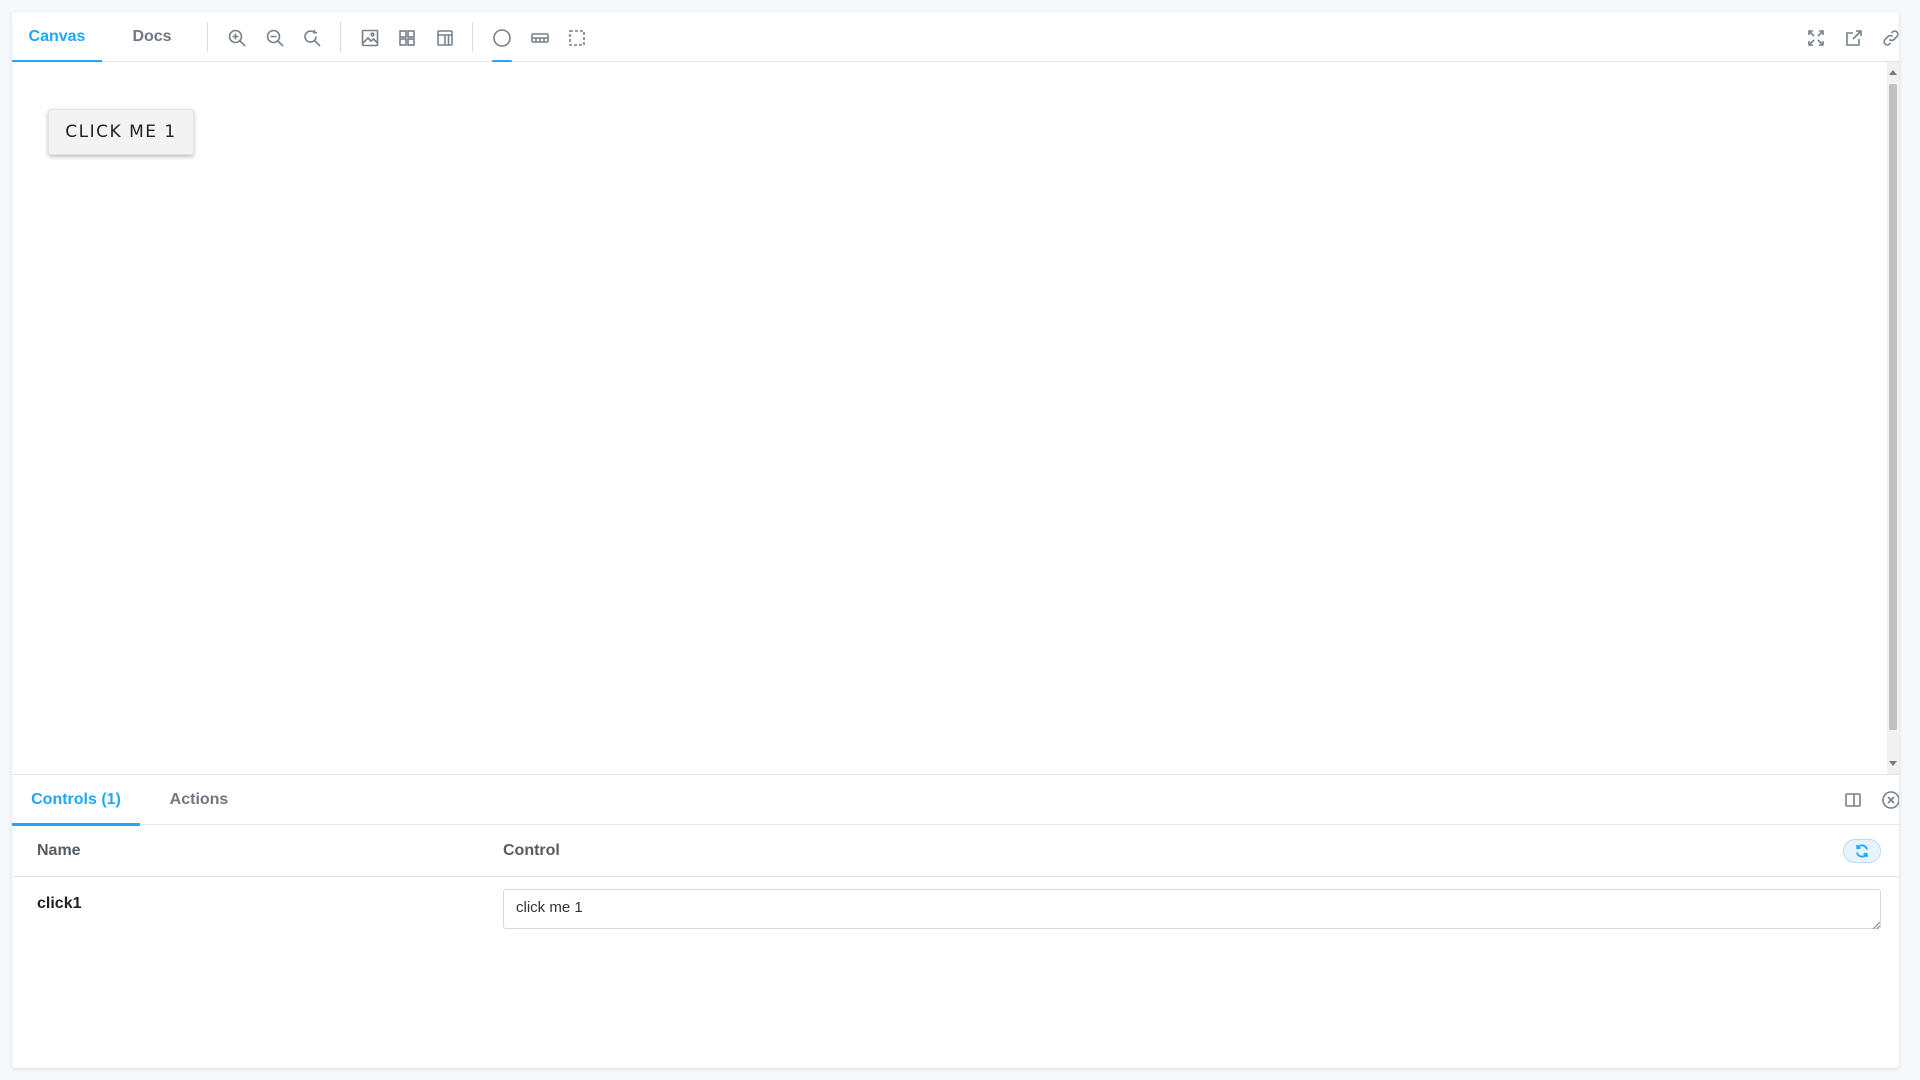 The height and width of the screenshot is (1080, 1920). I want to click on tab-controls: Controls (1), so click(76, 800).